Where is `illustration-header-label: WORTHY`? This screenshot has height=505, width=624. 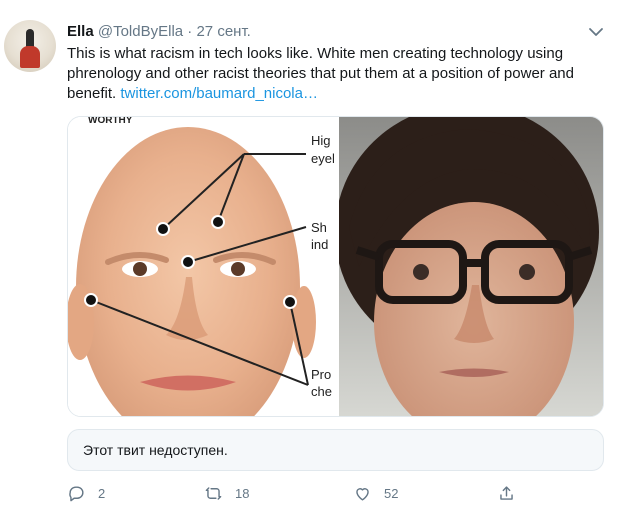 illustration-header-label: WORTHY is located at coordinates (110, 121).